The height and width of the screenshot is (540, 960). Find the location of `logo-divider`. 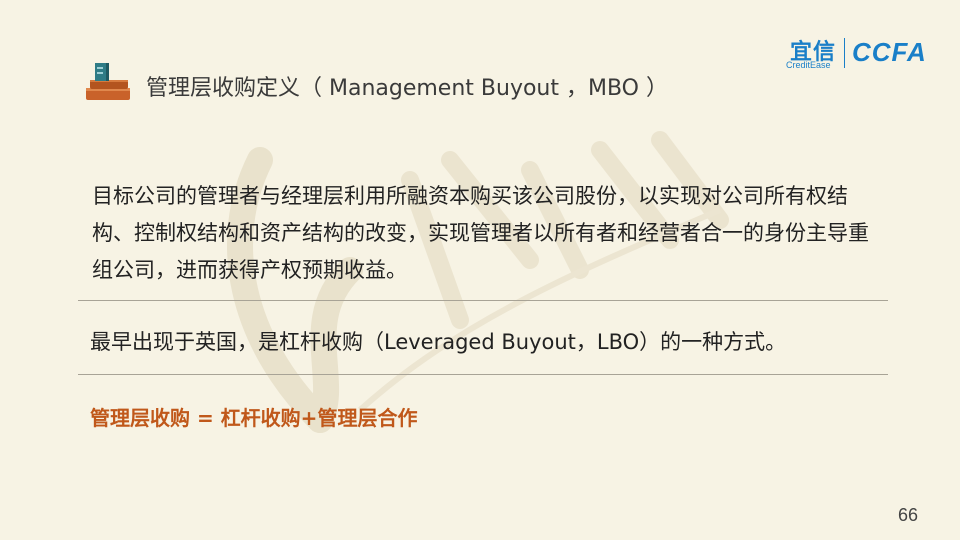

logo-divider is located at coordinates (844, 53).